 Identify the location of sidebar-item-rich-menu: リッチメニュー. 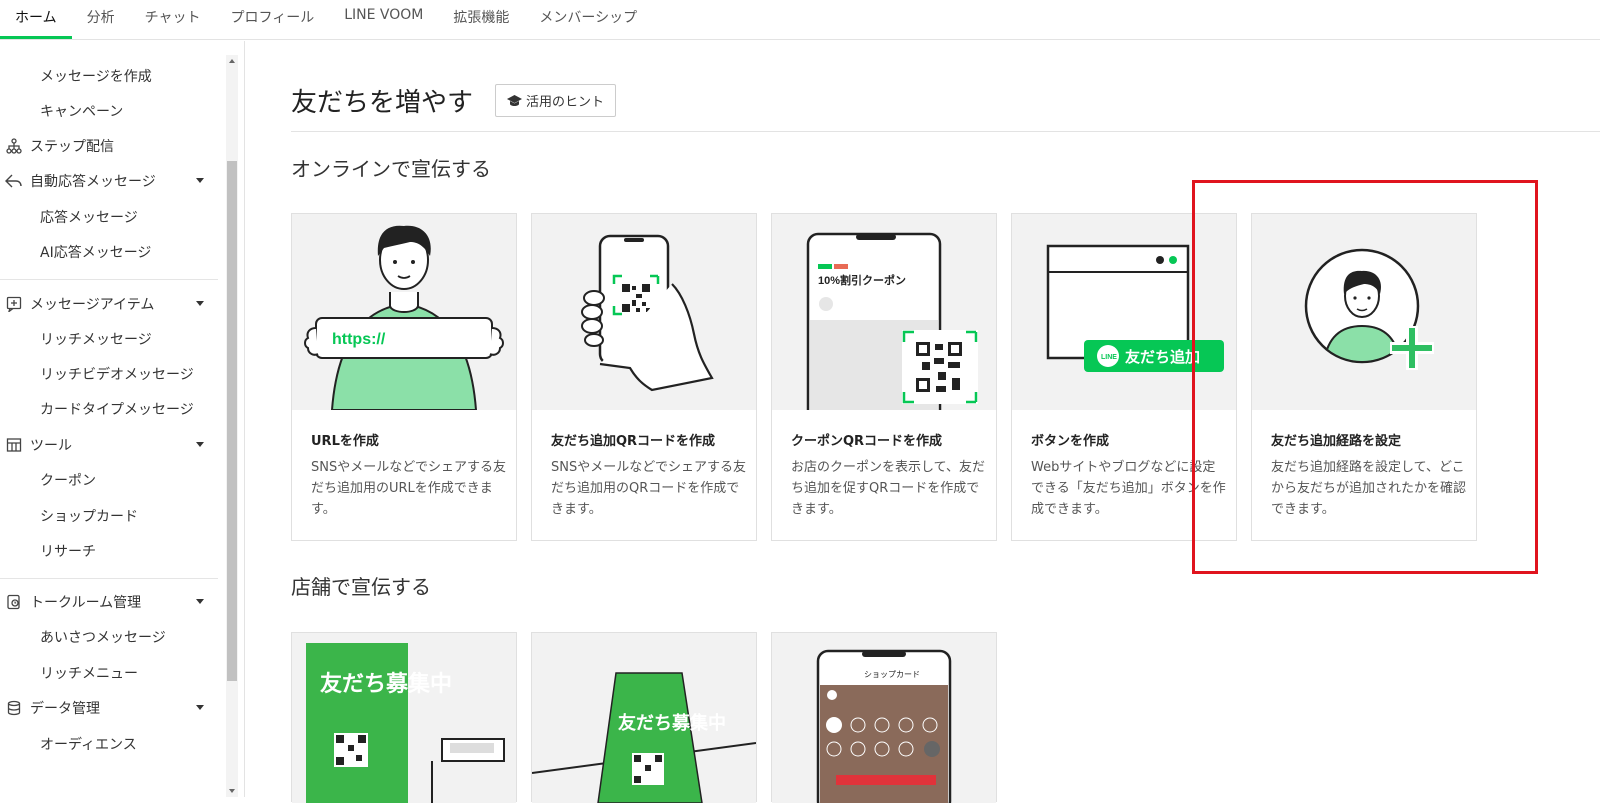
(110, 673).